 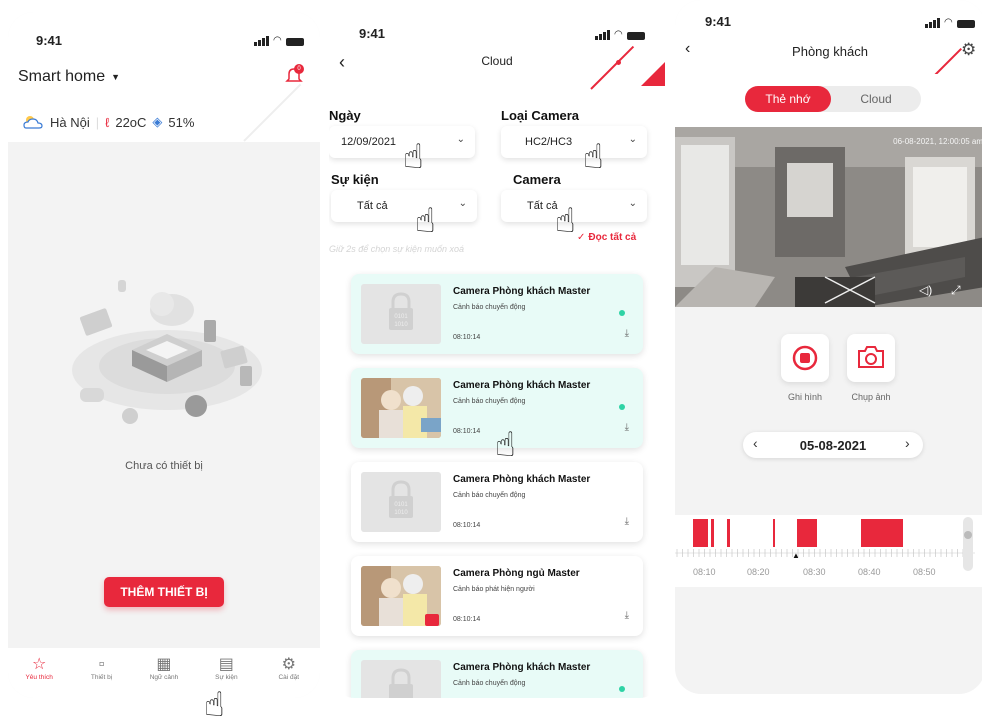 What do you see at coordinates (299, 69) in the screenshot?
I see `notification-badge: 0` at bounding box center [299, 69].